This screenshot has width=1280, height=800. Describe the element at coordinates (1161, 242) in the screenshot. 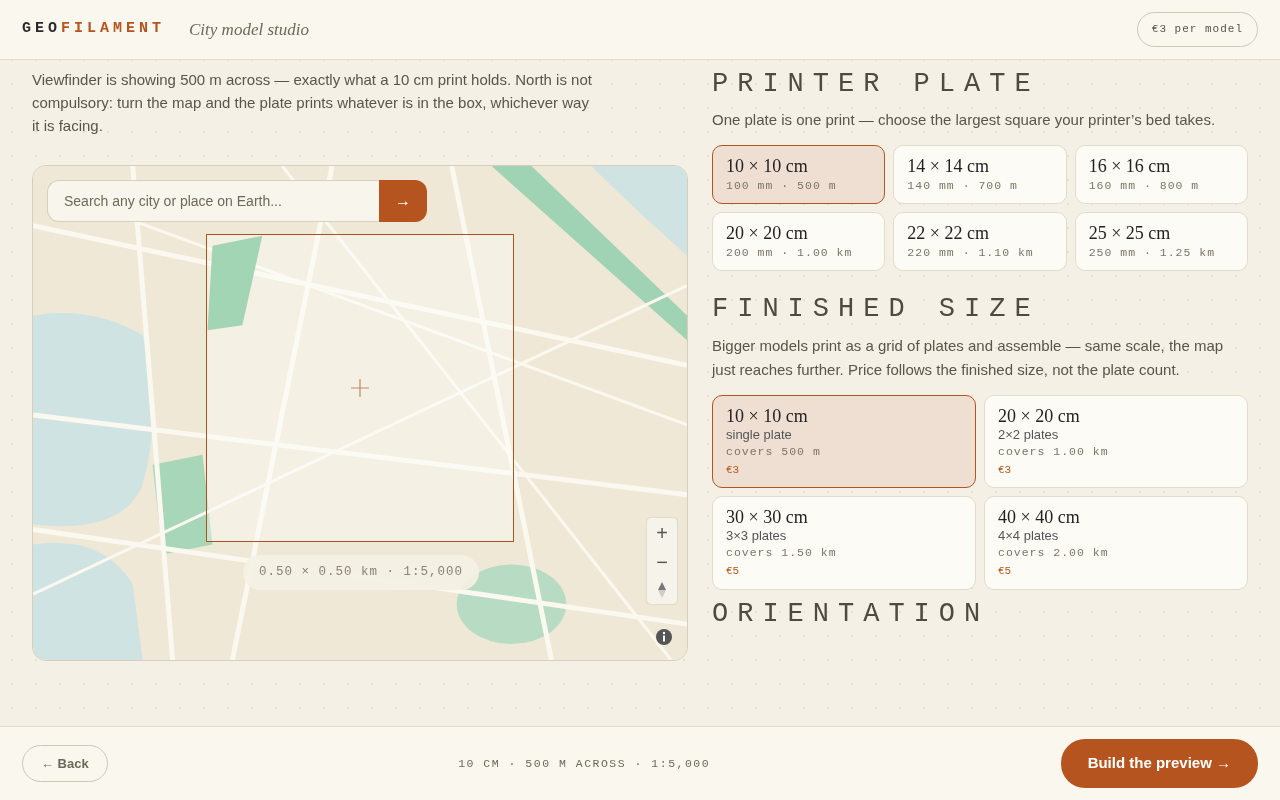

I see `plate-option: 25 × 25 cm 250 mm · 1.25 km` at that location.